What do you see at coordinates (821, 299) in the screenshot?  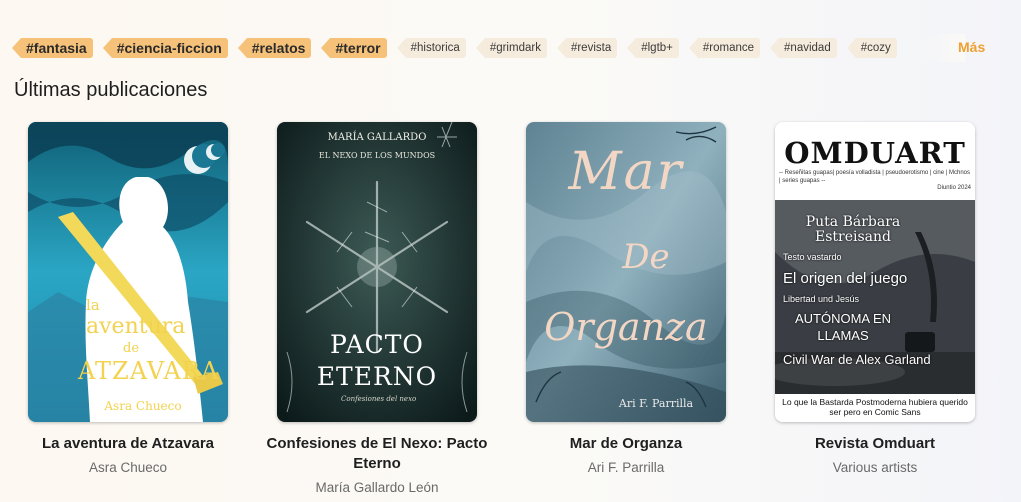 I see `cover-item: Libertad und Jesús` at bounding box center [821, 299].